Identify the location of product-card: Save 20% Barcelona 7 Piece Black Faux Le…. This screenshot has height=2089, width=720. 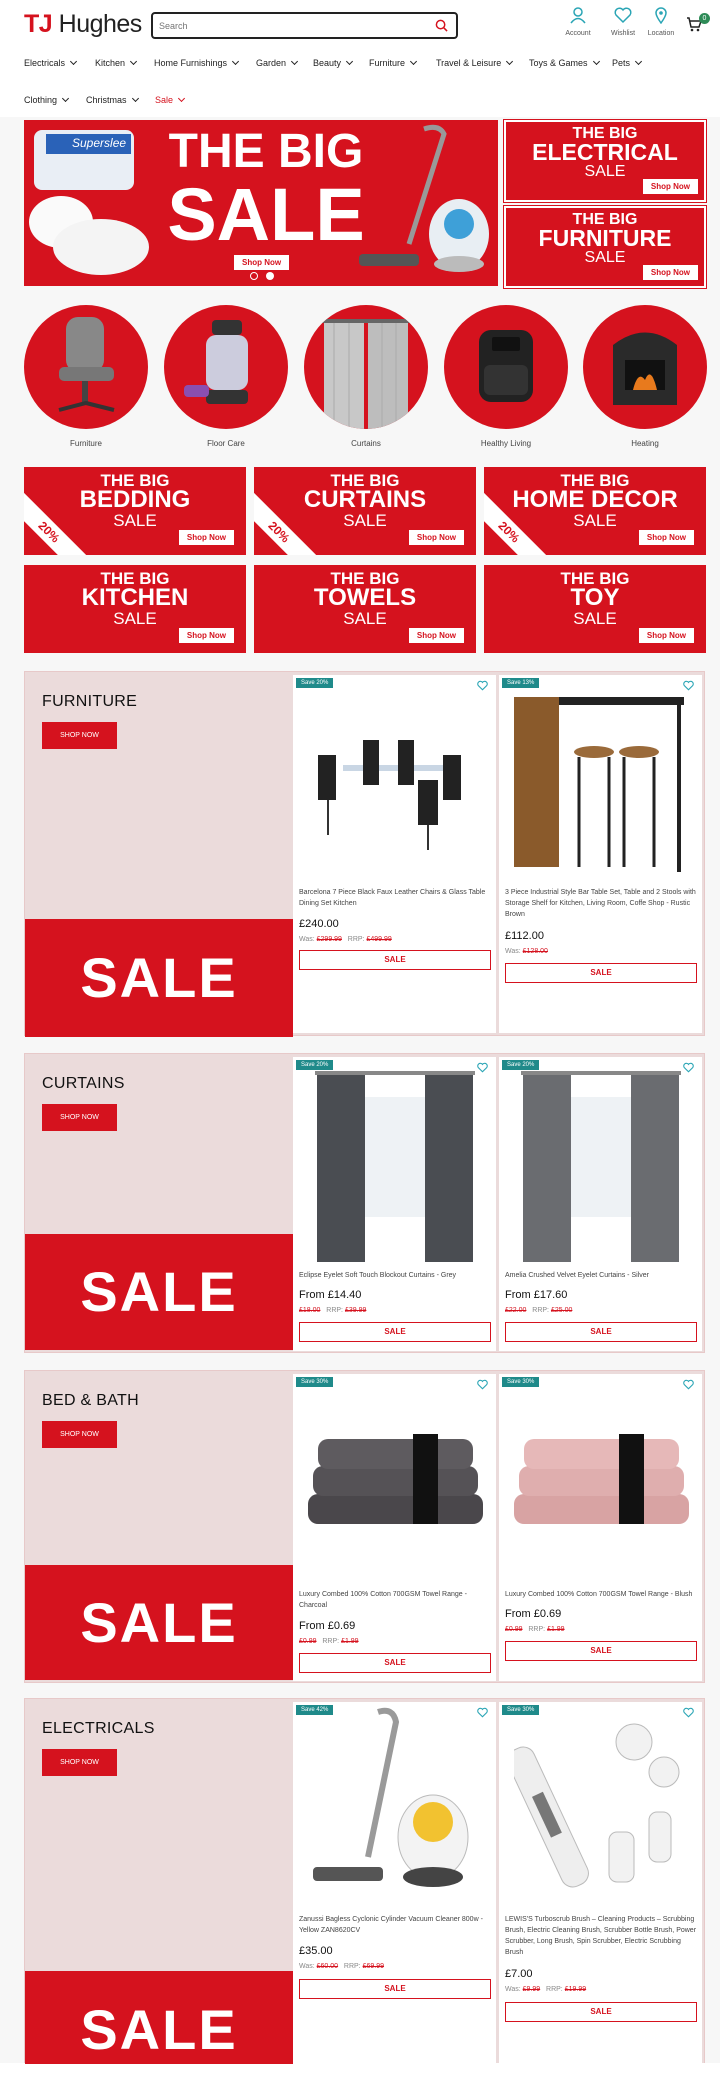
(394, 854).